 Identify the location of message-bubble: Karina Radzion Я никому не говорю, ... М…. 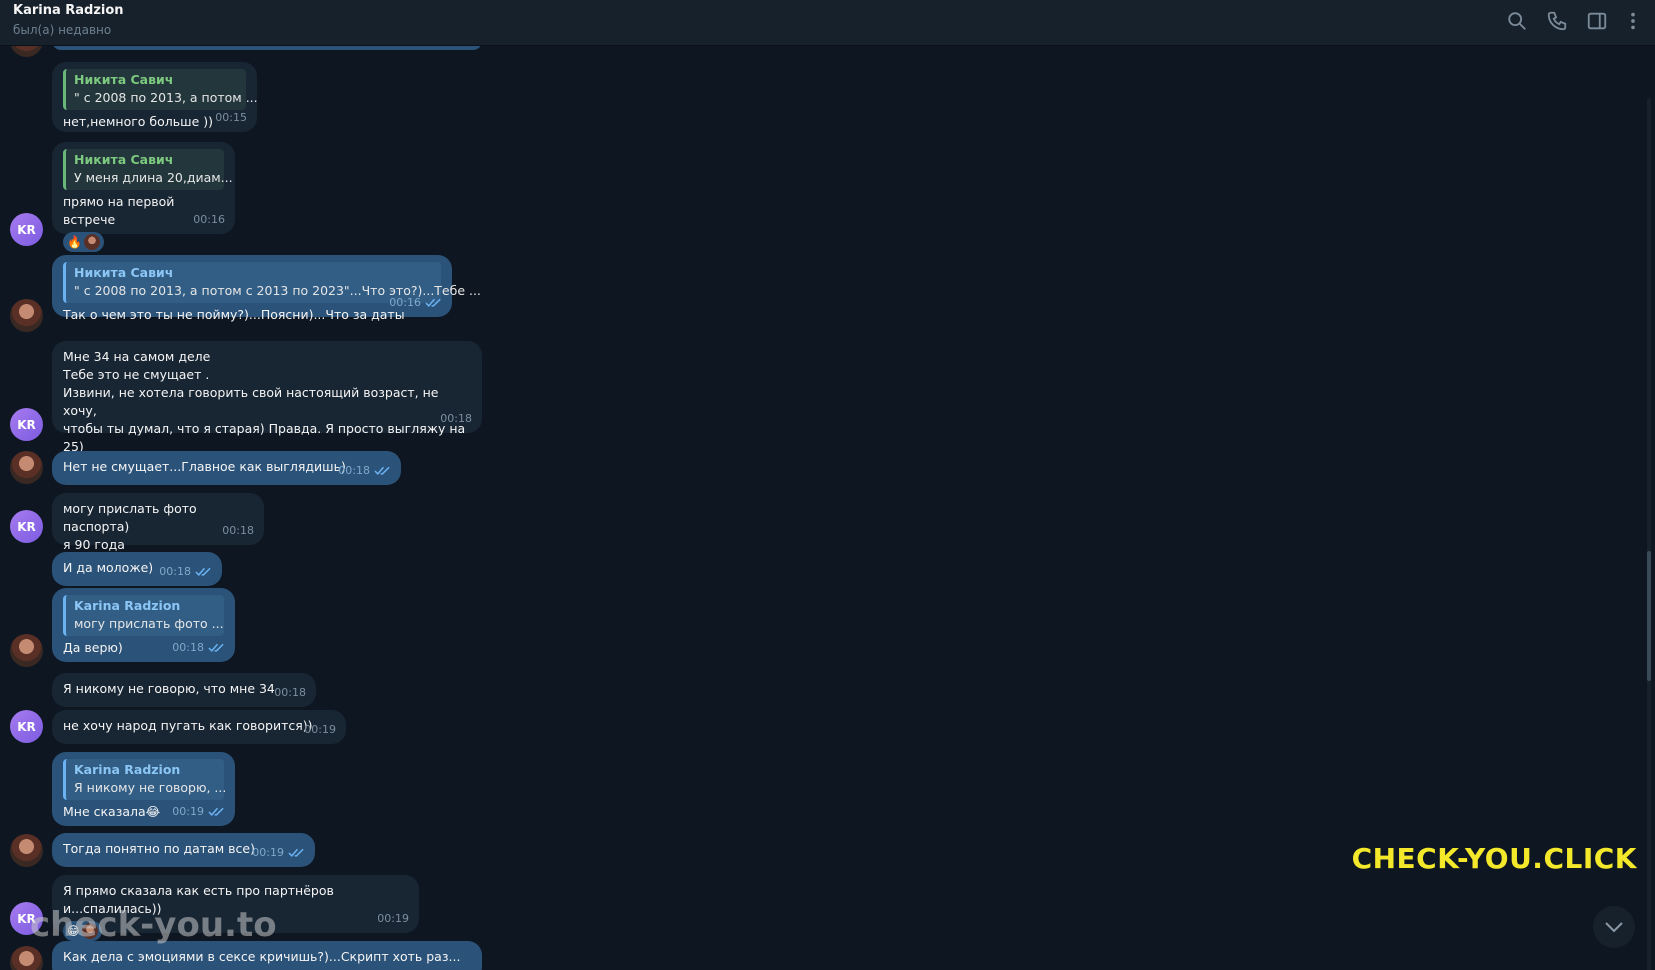
(143, 789).